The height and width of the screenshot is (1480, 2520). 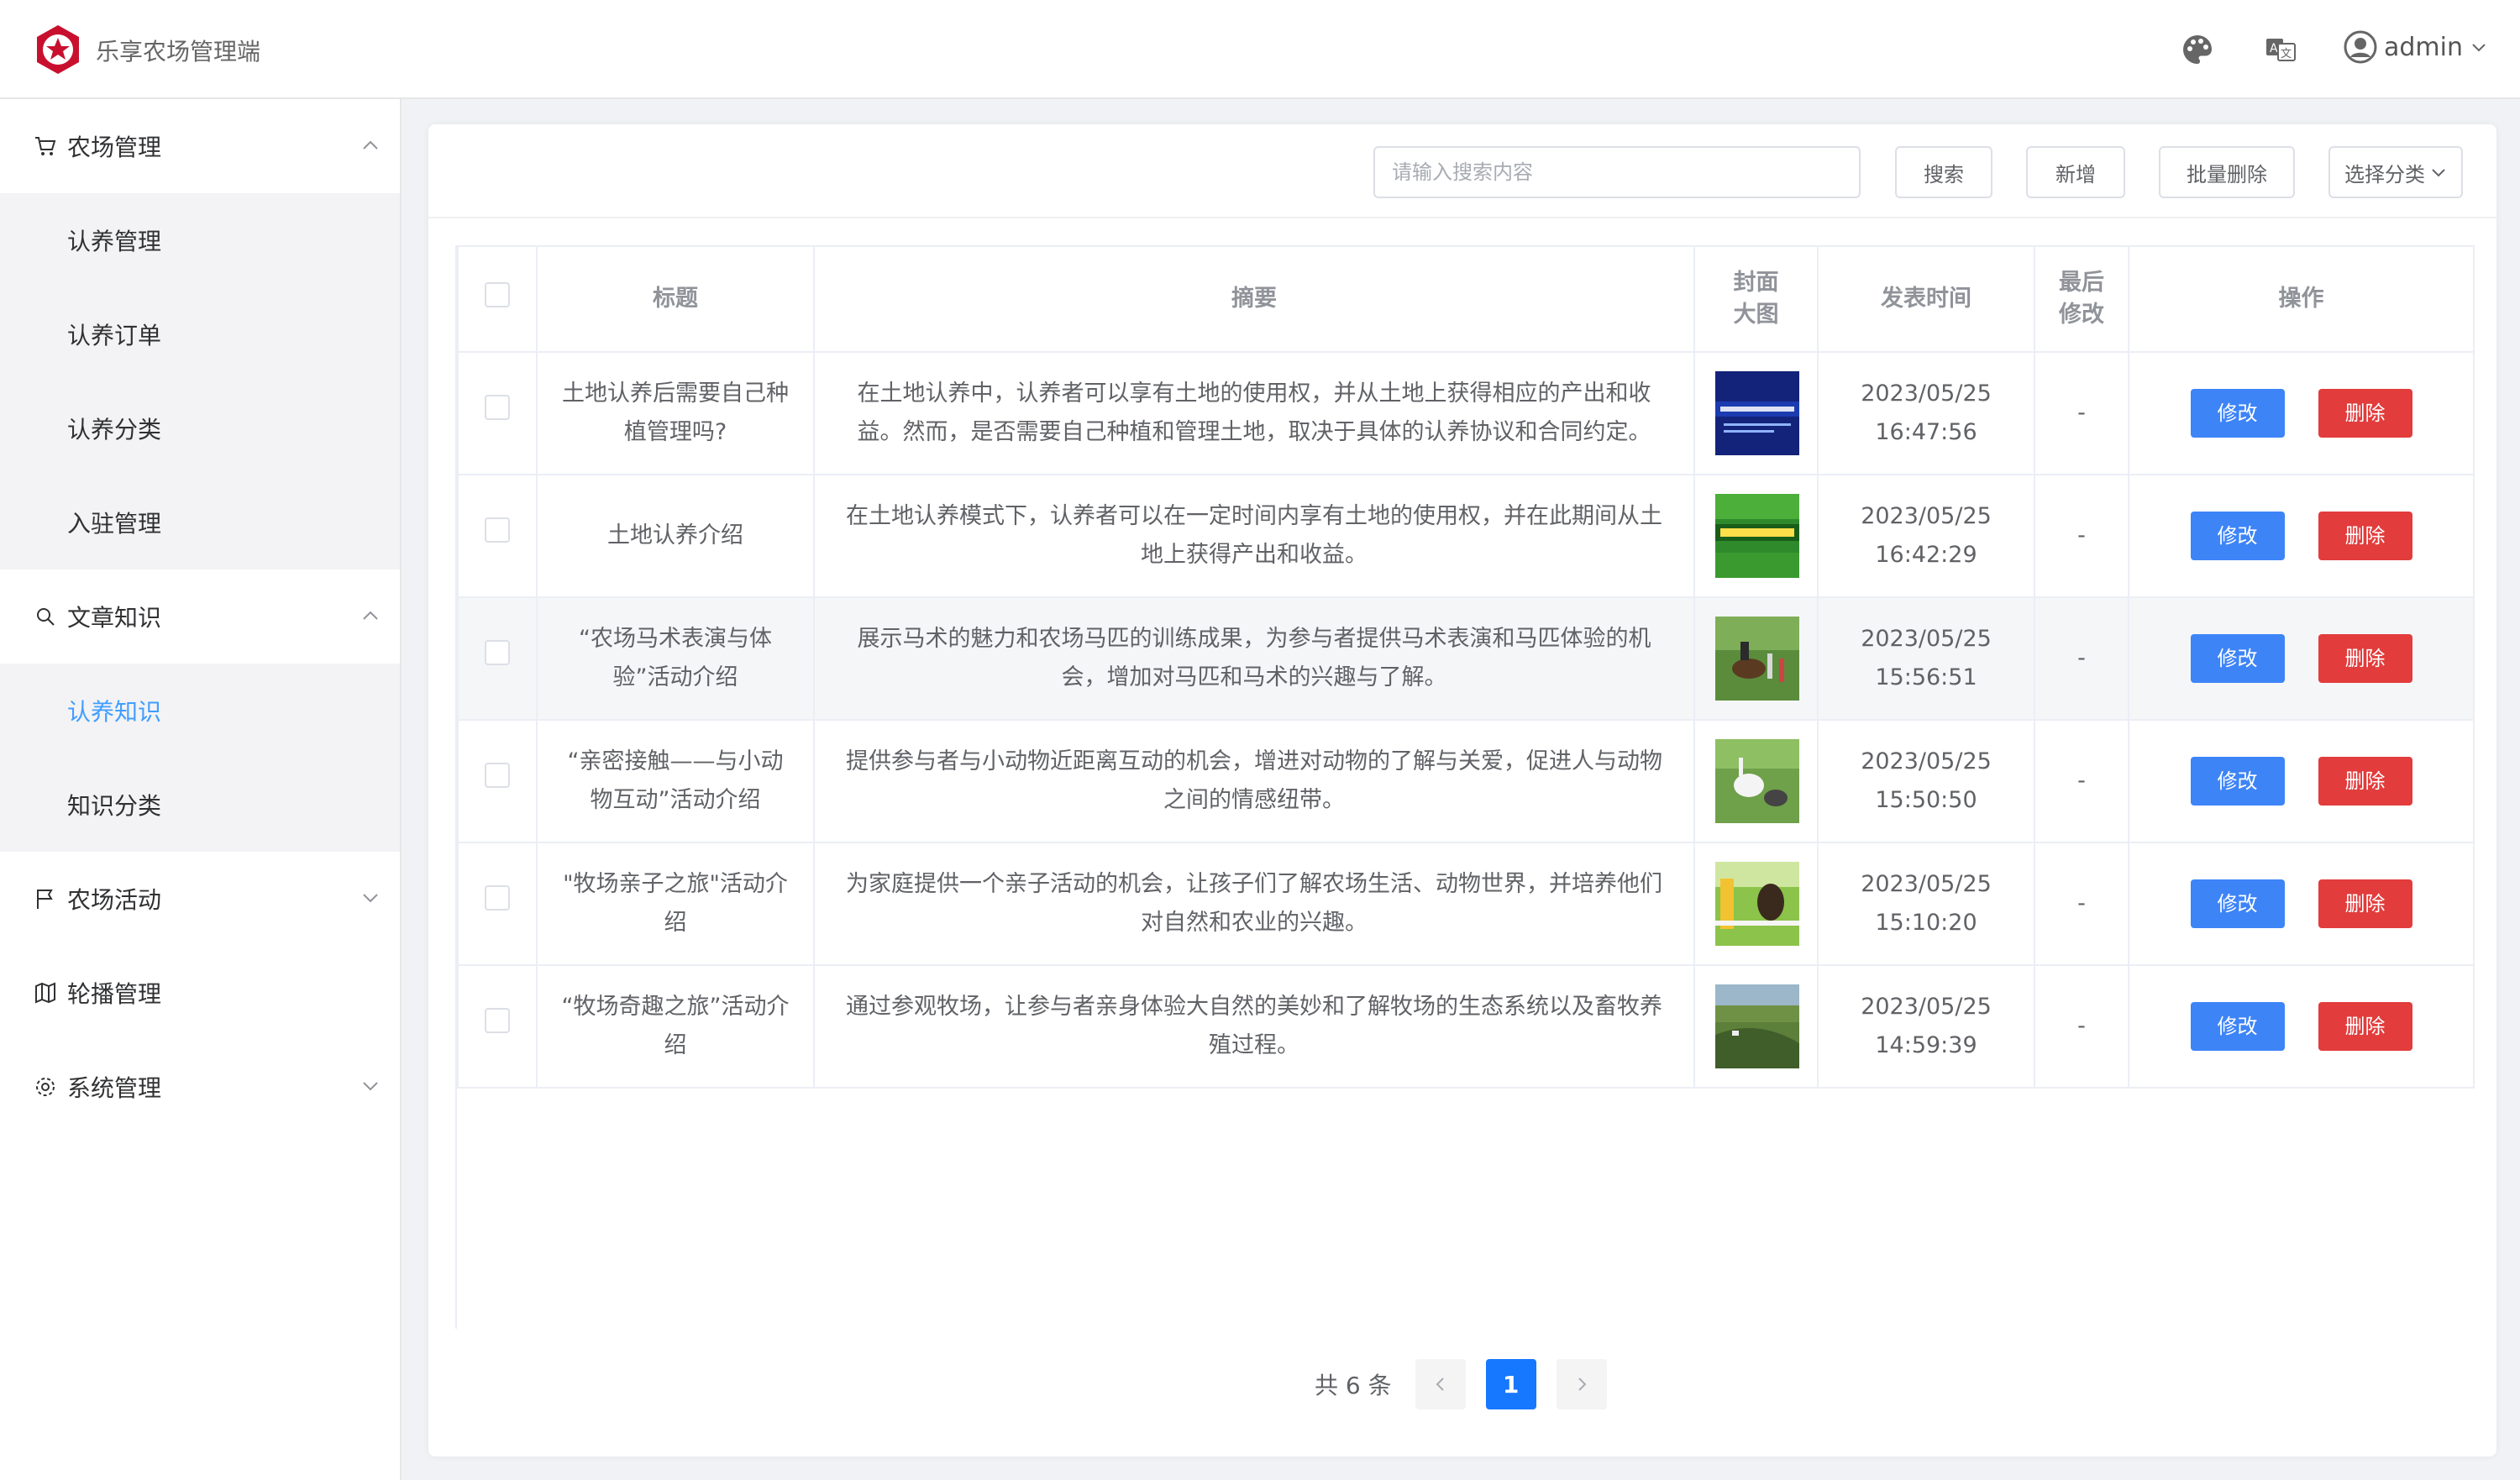 I want to click on prev-page-button, so click(x=1440, y=1384).